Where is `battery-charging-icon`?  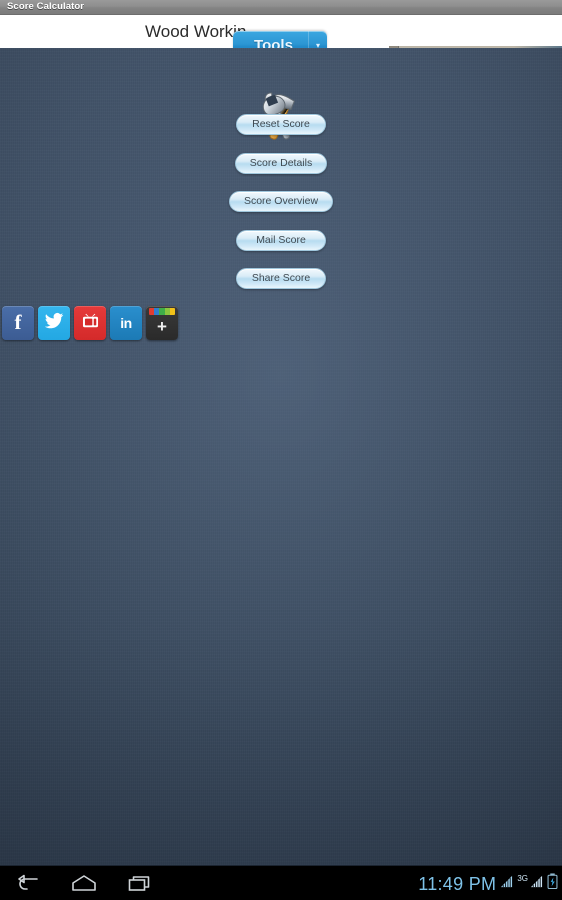 battery-charging-icon is located at coordinates (552, 883).